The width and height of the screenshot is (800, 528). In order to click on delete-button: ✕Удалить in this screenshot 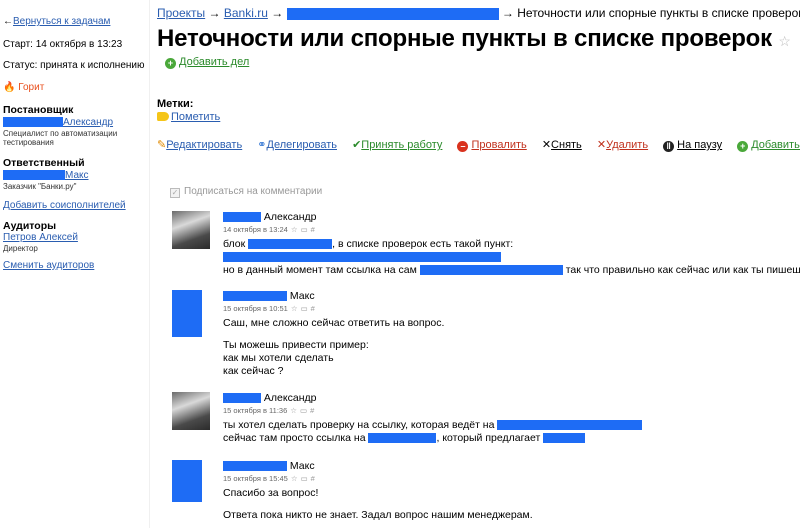, I will do `click(622, 144)`.